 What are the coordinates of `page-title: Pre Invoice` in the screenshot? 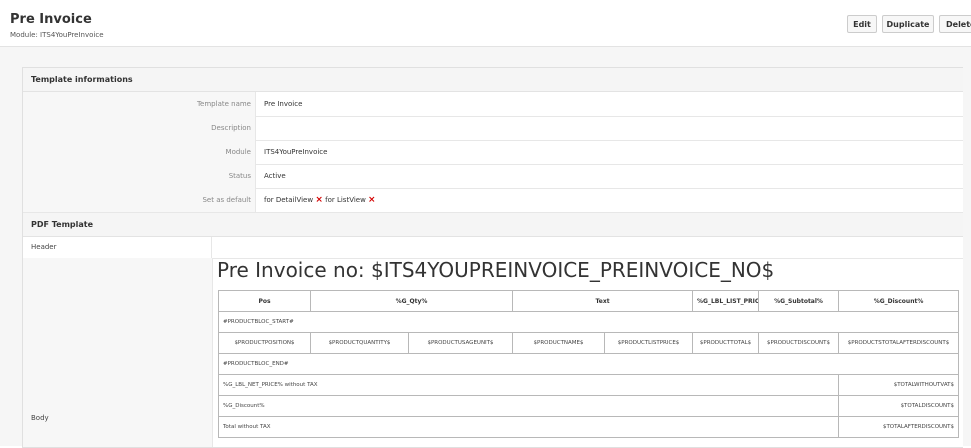 It's located at (51, 19).